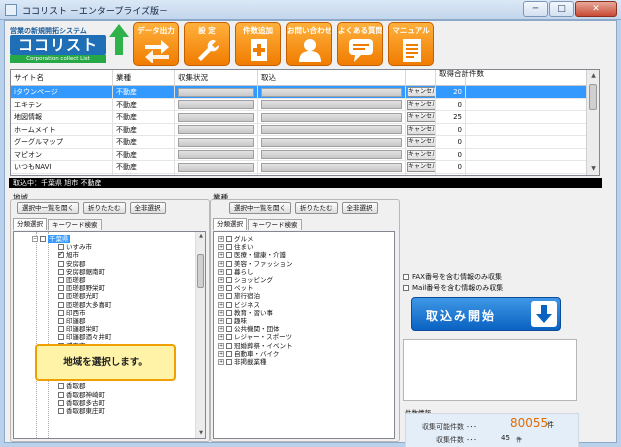  I want to click on header-status: 収集状況, so click(216, 77).